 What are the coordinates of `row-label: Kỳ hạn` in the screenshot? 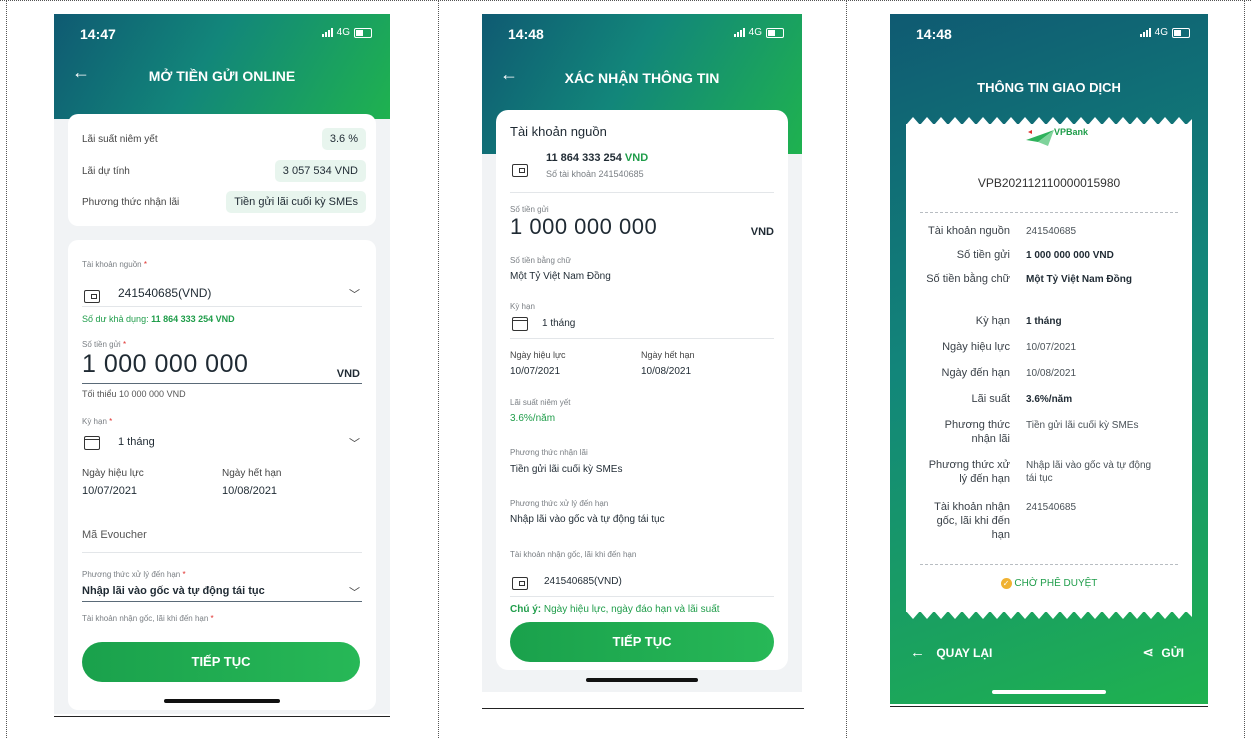 It's located at (992, 321).